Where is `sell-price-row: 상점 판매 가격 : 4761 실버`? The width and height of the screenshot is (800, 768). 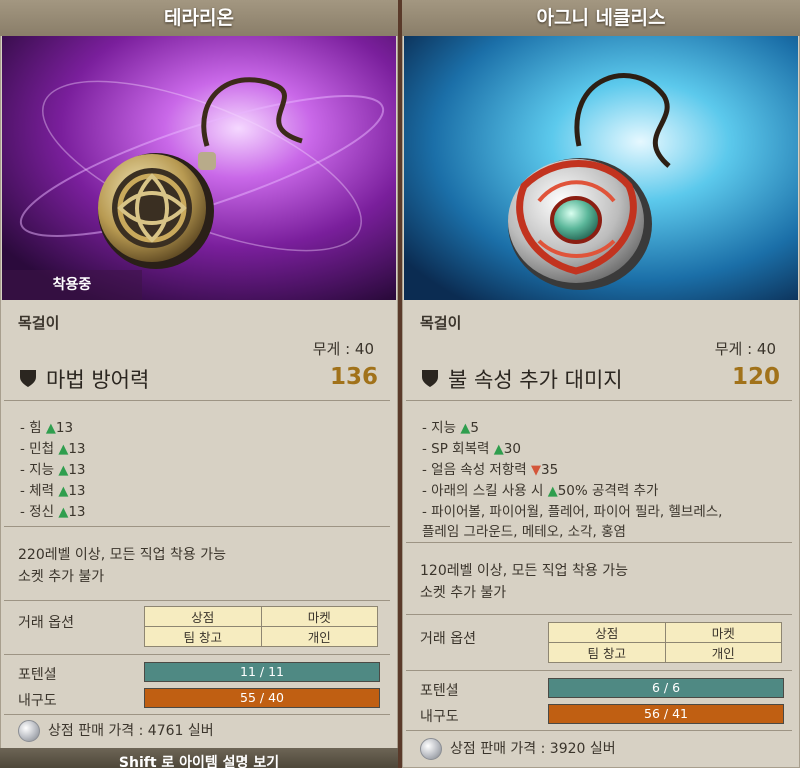 sell-price-row: 상점 판매 가격 : 4761 실버 is located at coordinates (116, 731).